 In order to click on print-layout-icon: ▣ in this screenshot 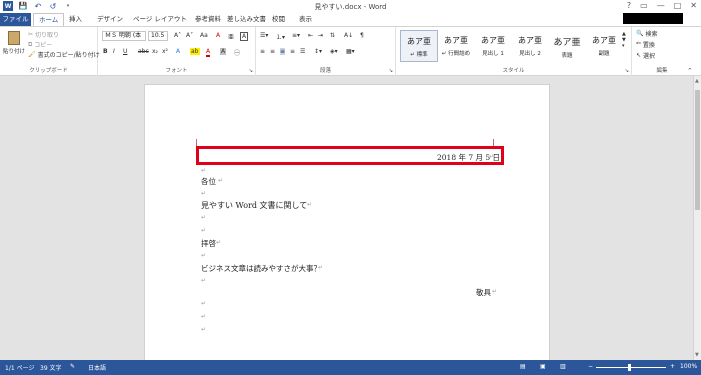, I will do `click(543, 366)`.